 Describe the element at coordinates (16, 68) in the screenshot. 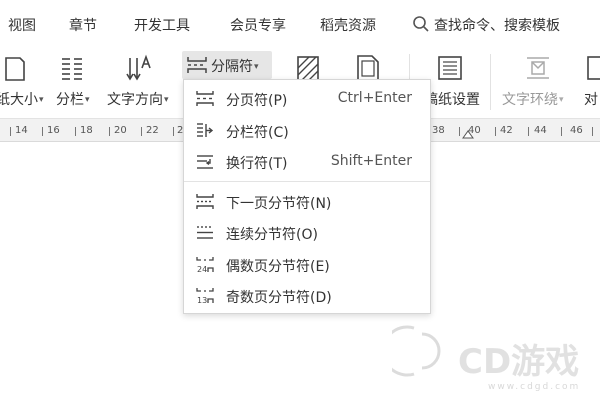

I see `paper-size-icon` at that location.